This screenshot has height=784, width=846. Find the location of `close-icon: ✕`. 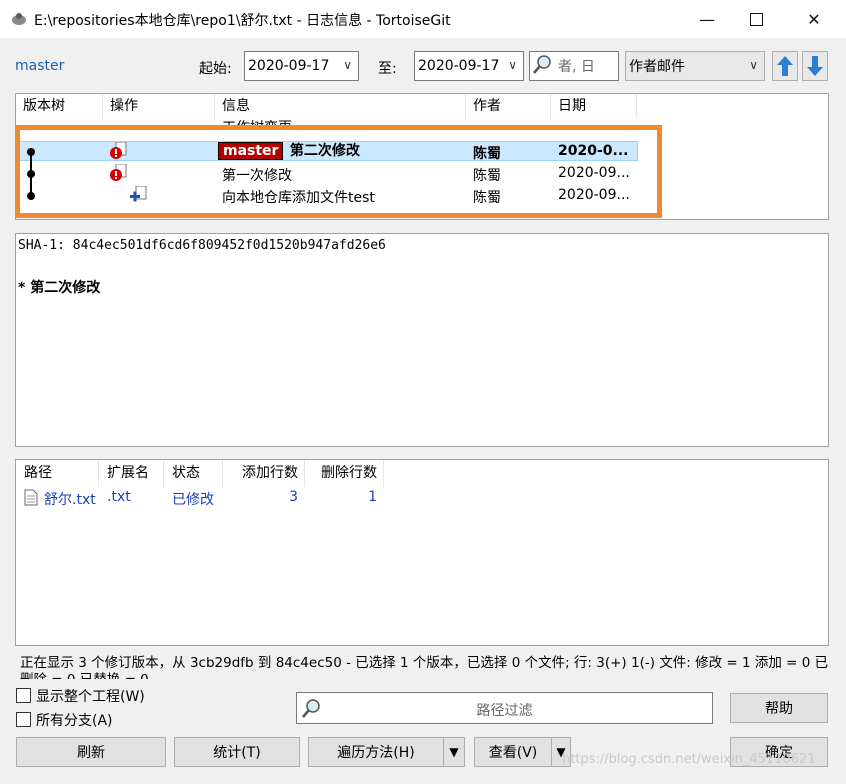

close-icon: ✕ is located at coordinates (814, 19).